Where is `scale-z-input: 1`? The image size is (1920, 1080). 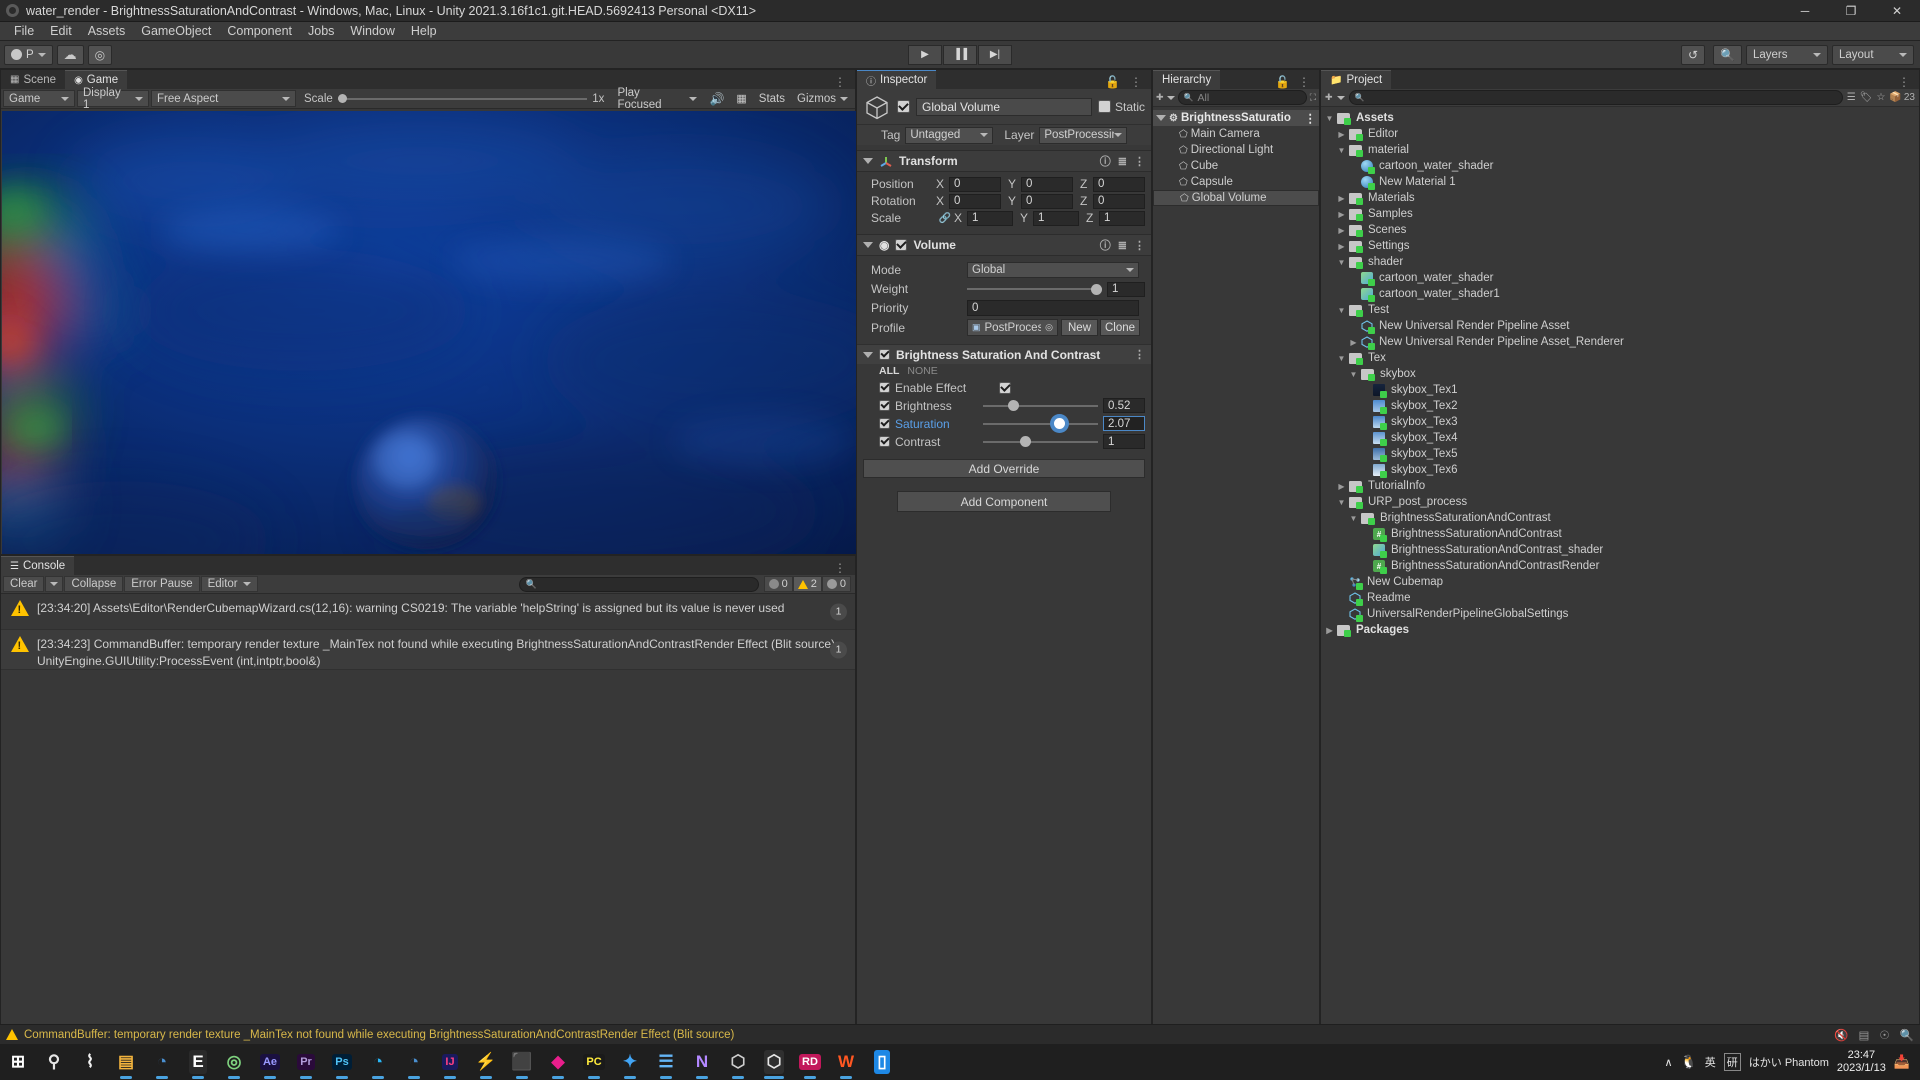 scale-z-input: 1 is located at coordinates (1122, 218).